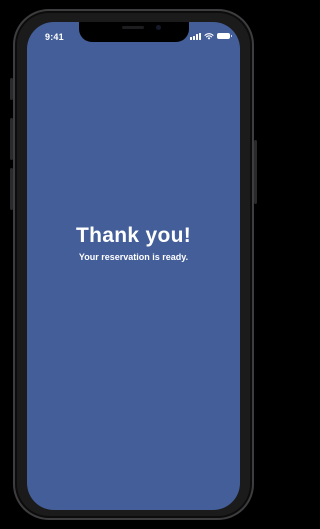 Image resolution: width=320 pixels, height=529 pixels. I want to click on signal-icon, so click(195, 36).